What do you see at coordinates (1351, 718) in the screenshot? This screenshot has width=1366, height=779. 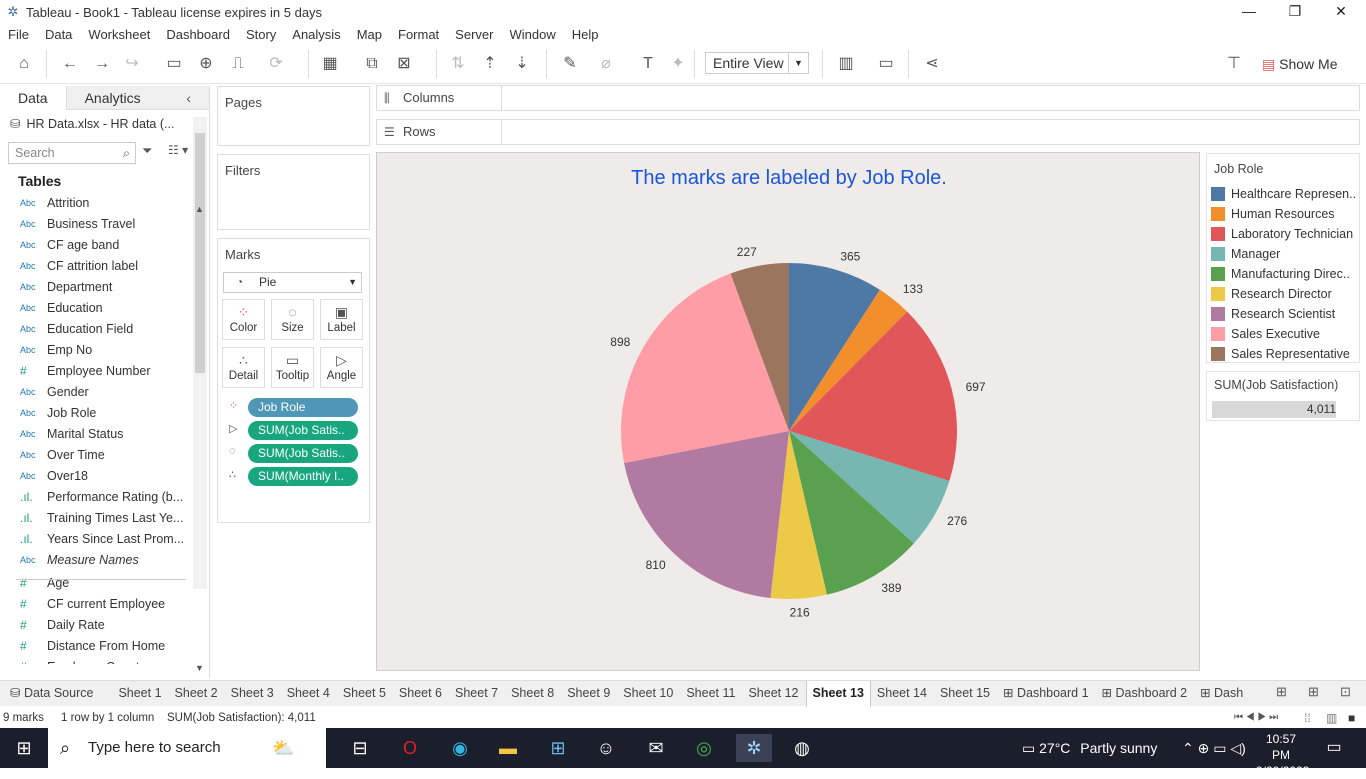 I see `tabs-view-icon: ■` at bounding box center [1351, 718].